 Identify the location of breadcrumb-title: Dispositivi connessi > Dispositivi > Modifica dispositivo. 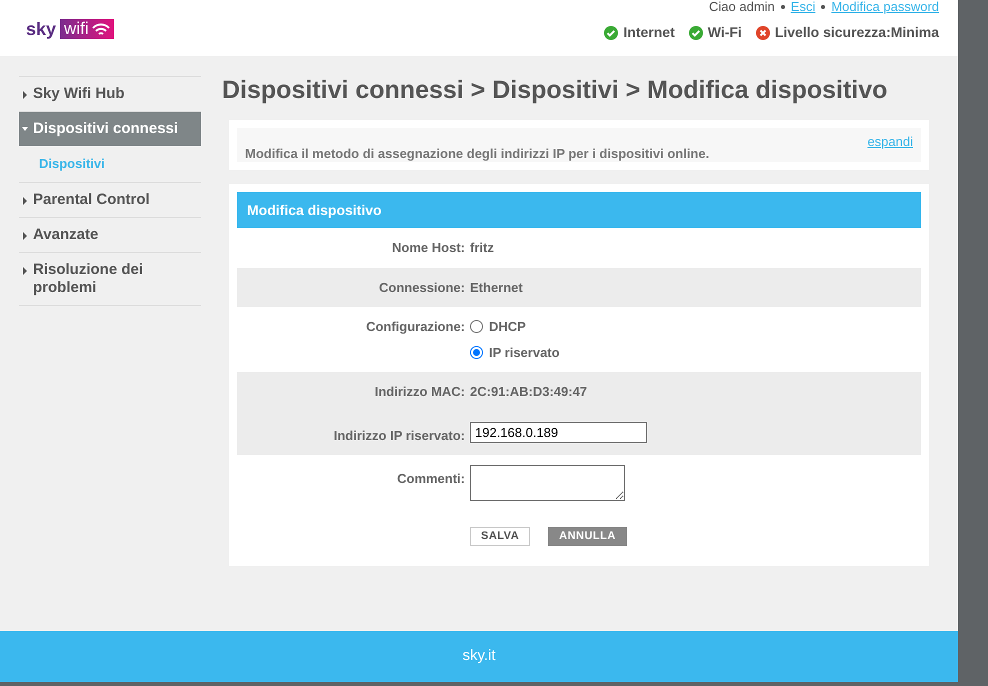
(555, 90).